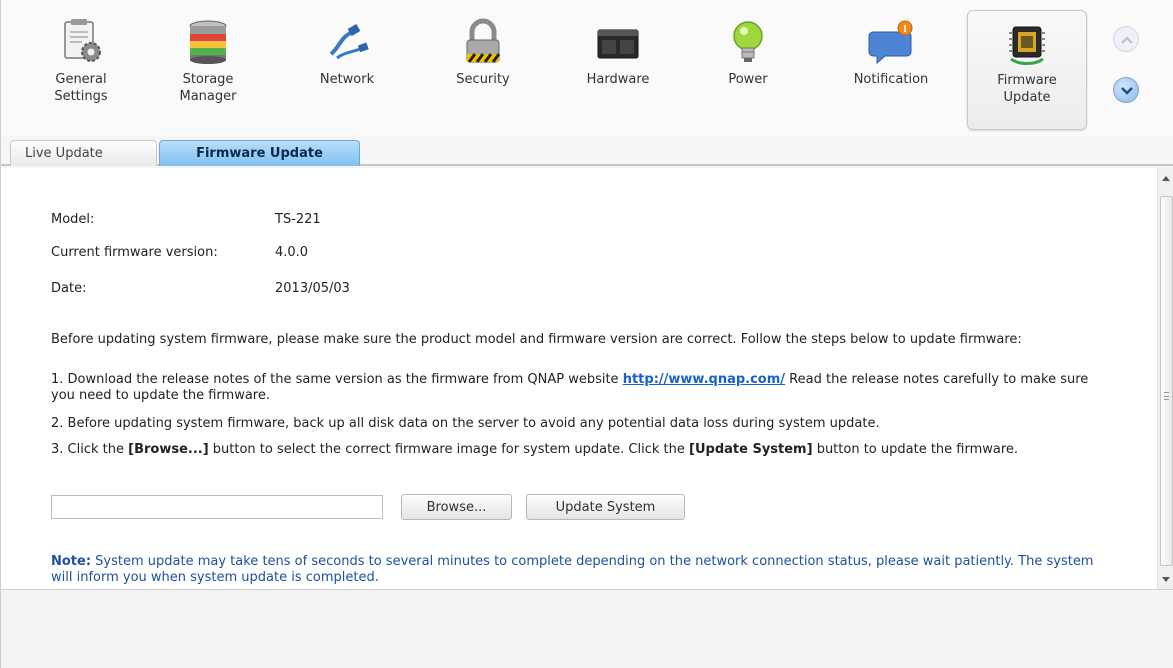 The width and height of the screenshot is (1173, 668). What do you see at coordinates (618, 70) in the screenshot?
I see `toolbar-hardware: Hardware` at bounding box center [618, 70].